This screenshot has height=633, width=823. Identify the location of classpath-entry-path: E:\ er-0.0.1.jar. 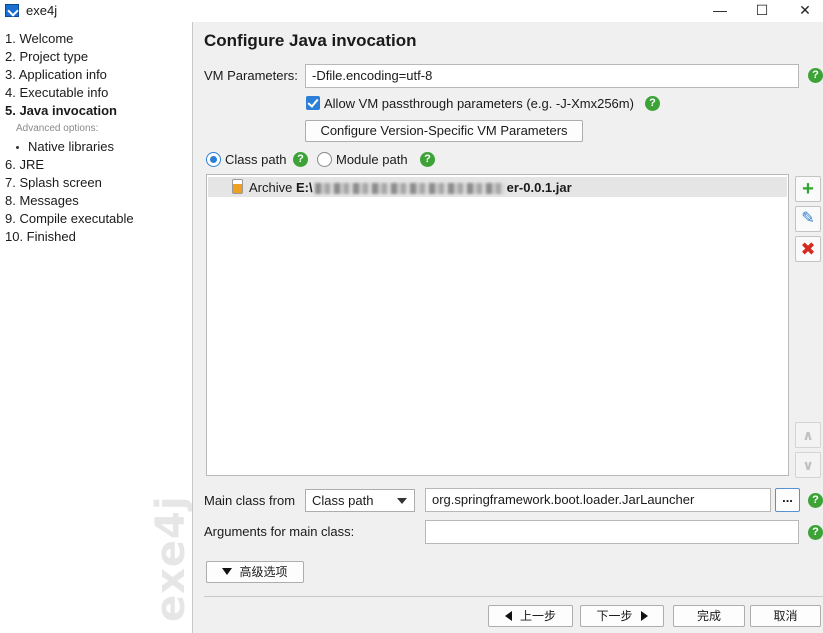
(434, 187).